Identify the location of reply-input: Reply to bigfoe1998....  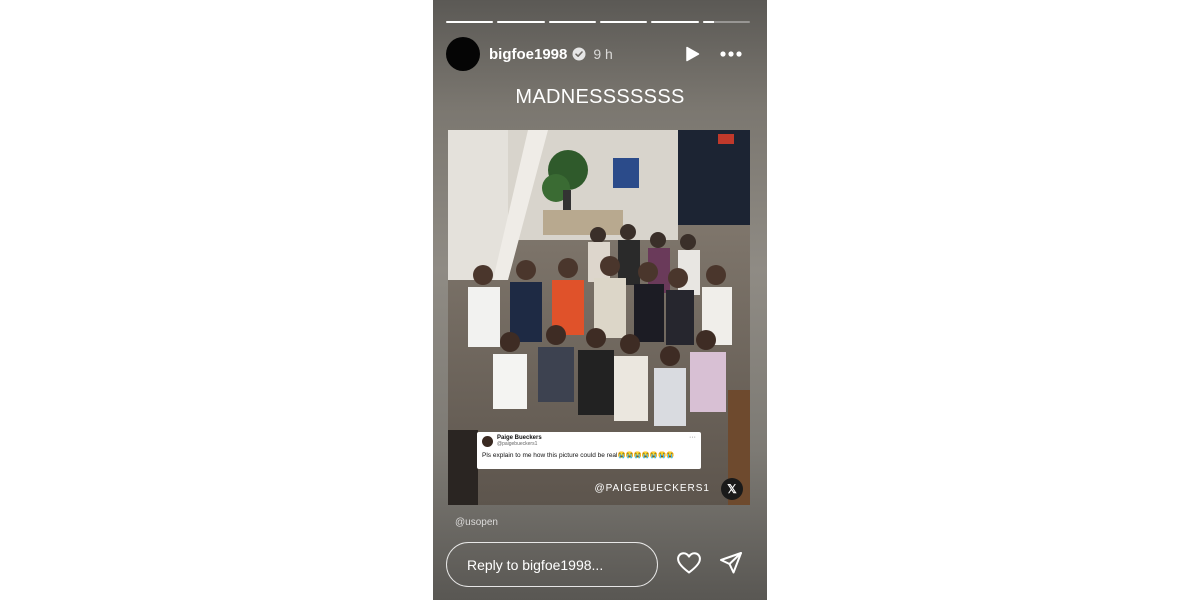
(552, 564).